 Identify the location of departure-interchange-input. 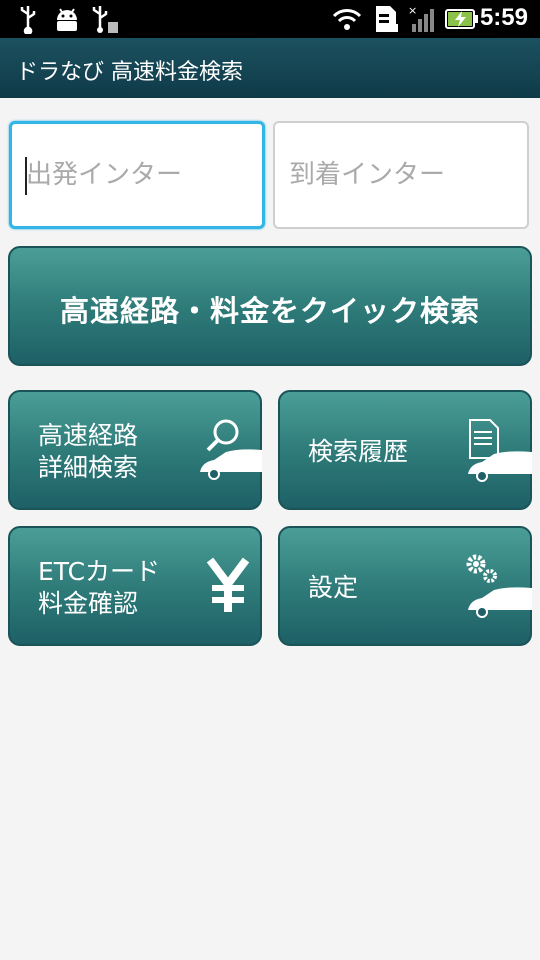
(137, 175).